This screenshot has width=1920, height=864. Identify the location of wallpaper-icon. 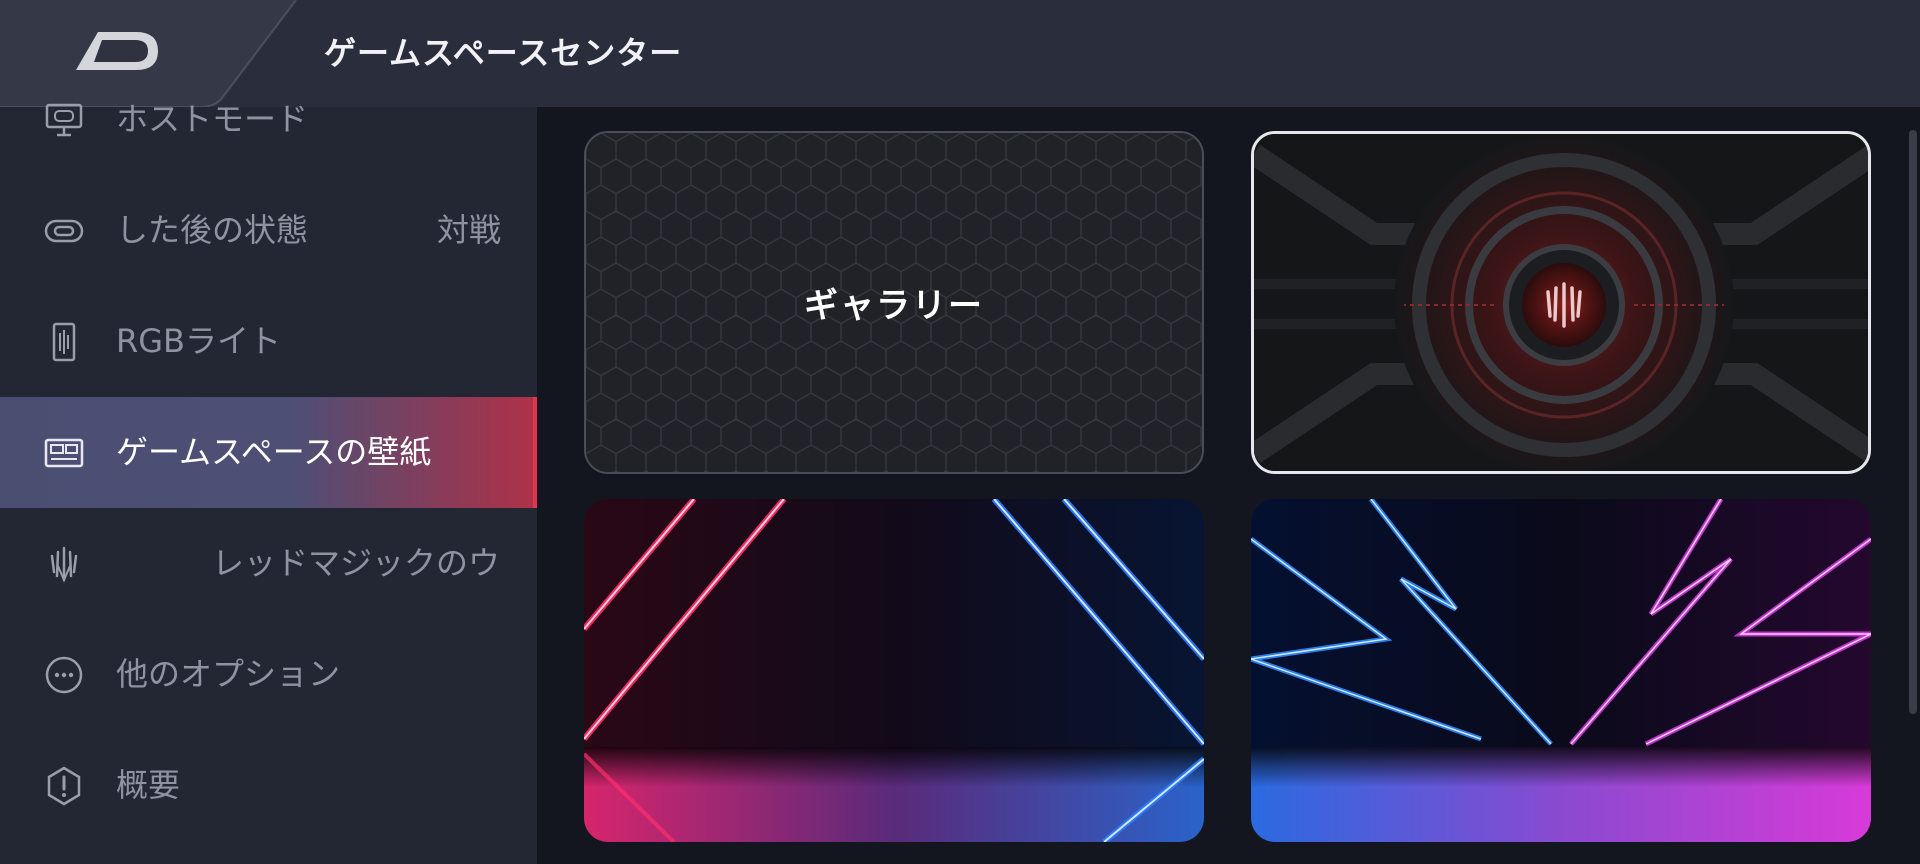
(64, 453).